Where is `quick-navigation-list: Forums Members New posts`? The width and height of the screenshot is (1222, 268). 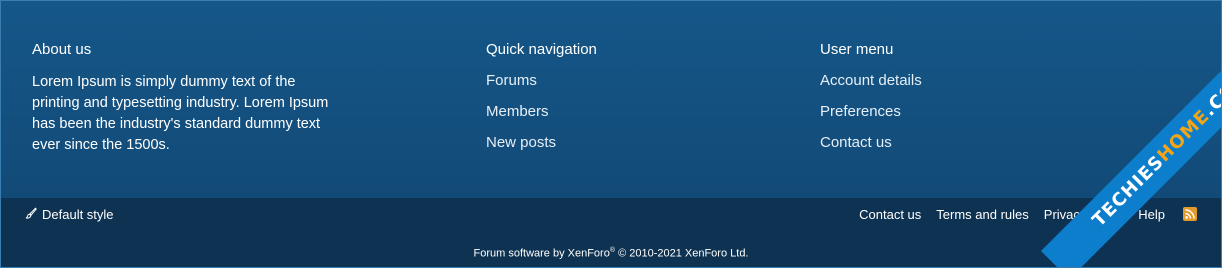
quick-navigation-list: Forums Members New posts is located at coordinates (541, 112).